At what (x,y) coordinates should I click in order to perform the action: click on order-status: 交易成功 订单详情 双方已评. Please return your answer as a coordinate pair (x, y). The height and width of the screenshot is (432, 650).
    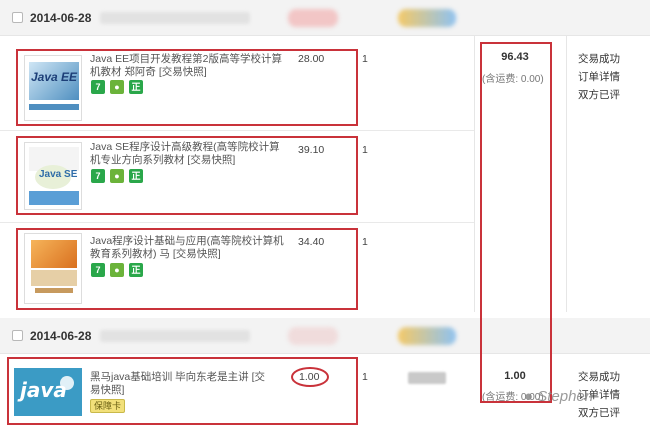
    Looking at the image, I should click on (608, 77).